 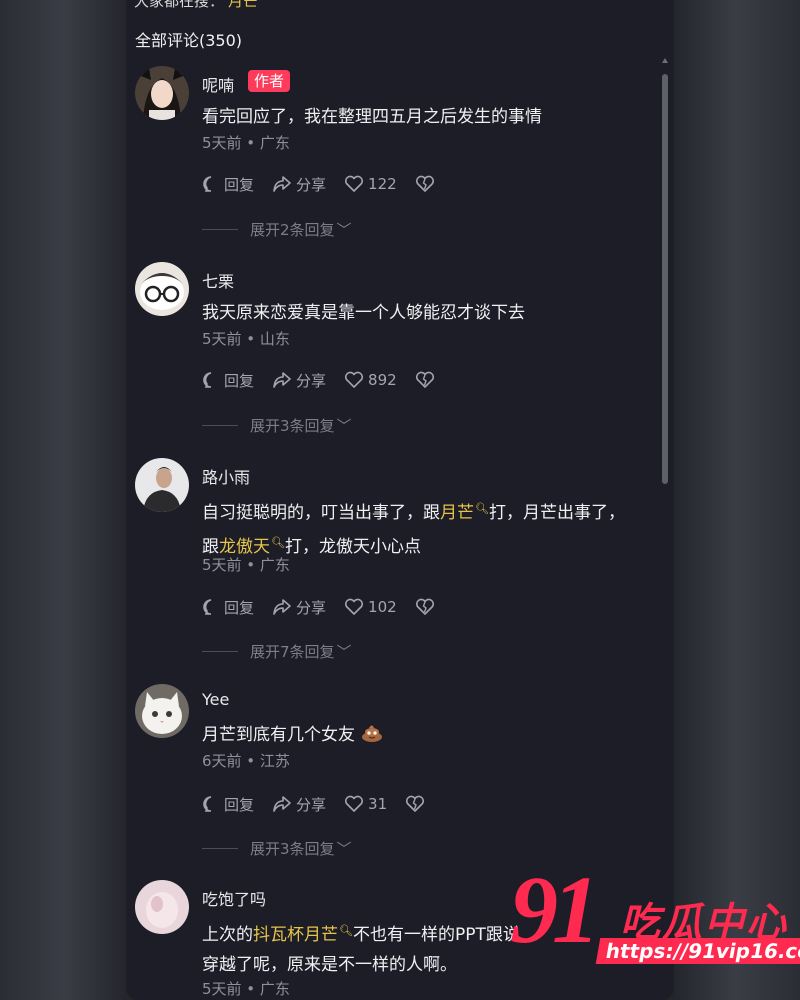 I want to click on comment-actions: 回复 分享 31, so click(x=324, y=804).